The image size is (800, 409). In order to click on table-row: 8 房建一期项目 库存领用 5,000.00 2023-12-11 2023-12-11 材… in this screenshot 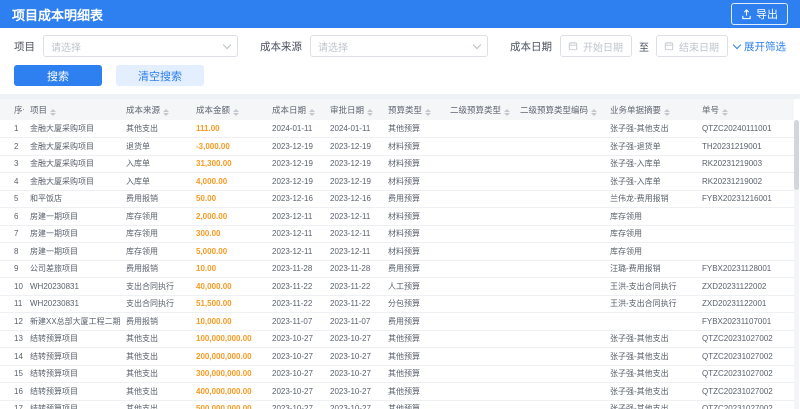, I will do `click(397, 252)`.